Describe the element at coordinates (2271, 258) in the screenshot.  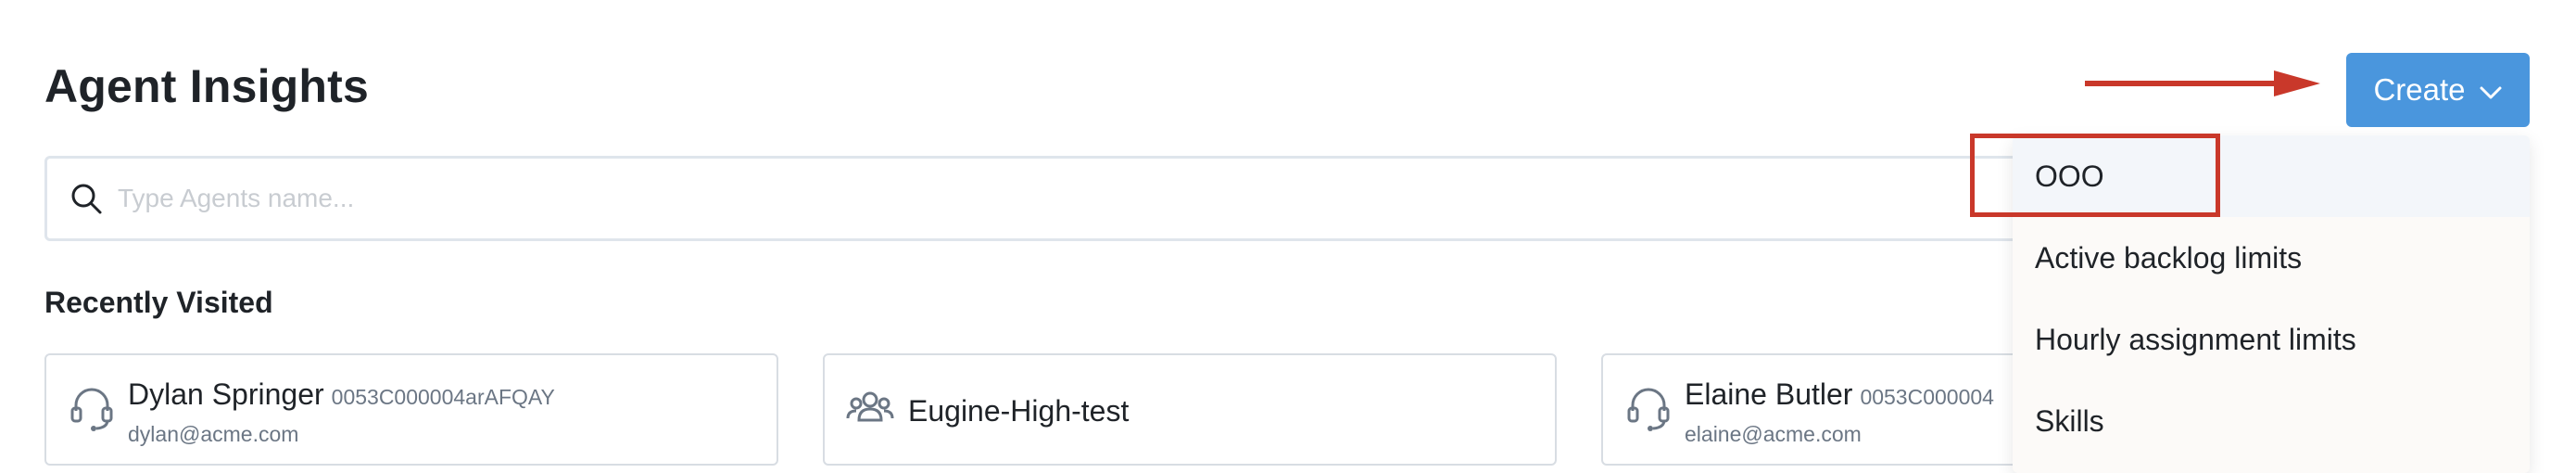
I see `menu-item-active-backlog-limits: Active backlog limits` at that location.